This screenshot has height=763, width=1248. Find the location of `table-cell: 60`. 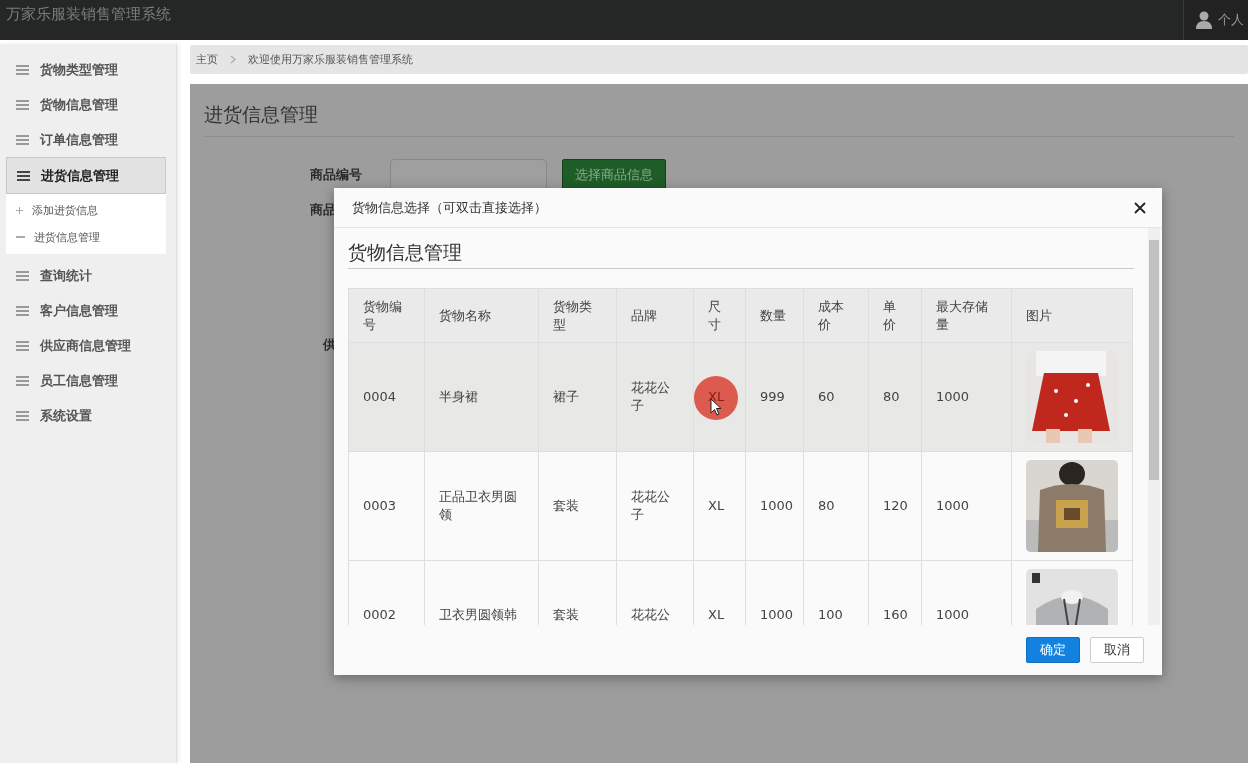

table-cell: 60 is located at coordinates (836, 397).